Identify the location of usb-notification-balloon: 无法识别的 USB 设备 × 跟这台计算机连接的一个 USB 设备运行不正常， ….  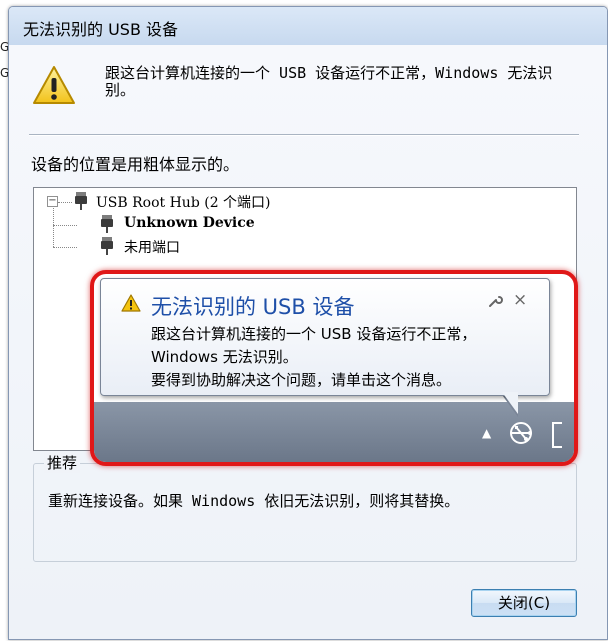
(325, 337).